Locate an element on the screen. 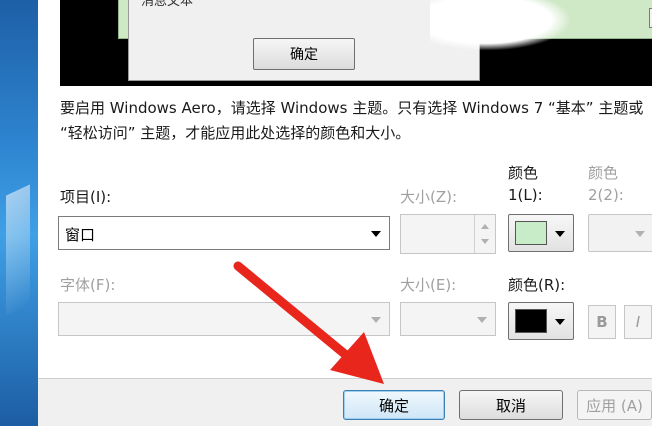 Image resolution: width=652 pixels, height=426 pixels. annotation-arrow-head is located at coordinates (357, 358).